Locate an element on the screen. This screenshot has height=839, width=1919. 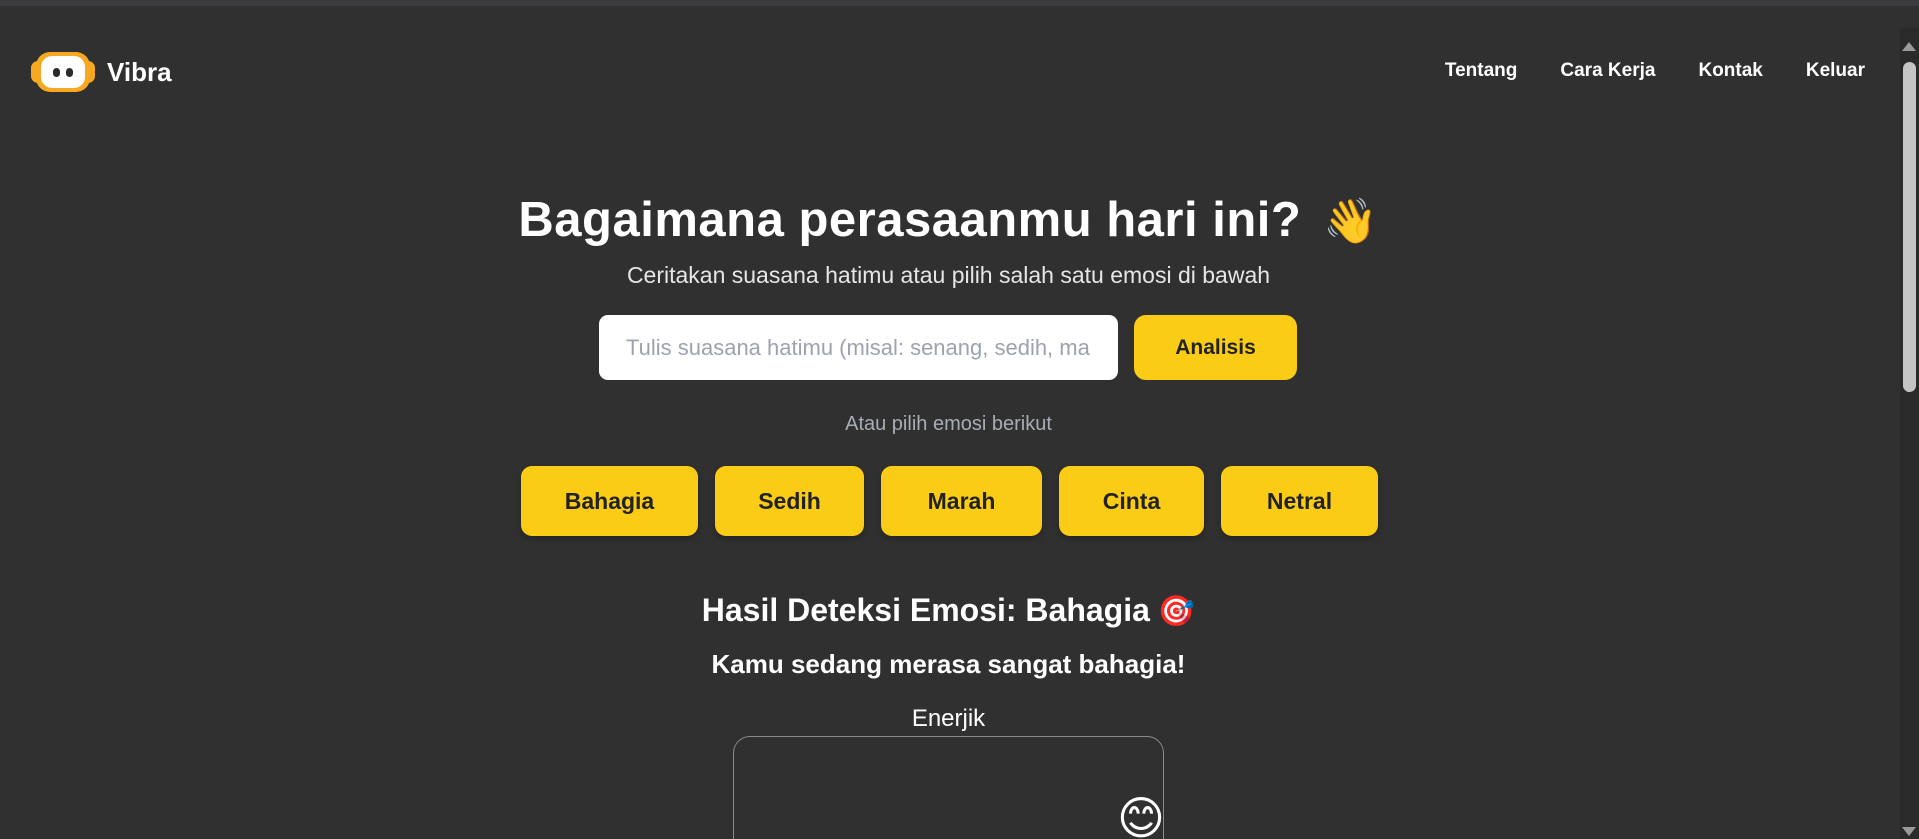
emotion-button-netral: Netral is located at coordinates (1299, 501).